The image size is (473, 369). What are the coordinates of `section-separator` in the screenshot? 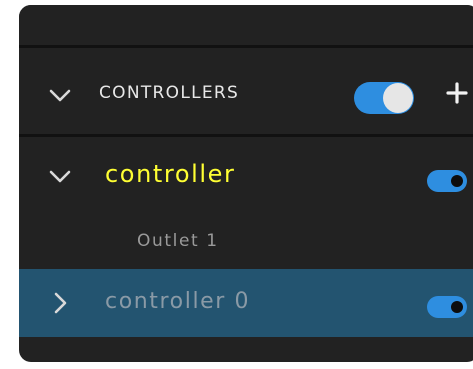 It's located at (246, 135).